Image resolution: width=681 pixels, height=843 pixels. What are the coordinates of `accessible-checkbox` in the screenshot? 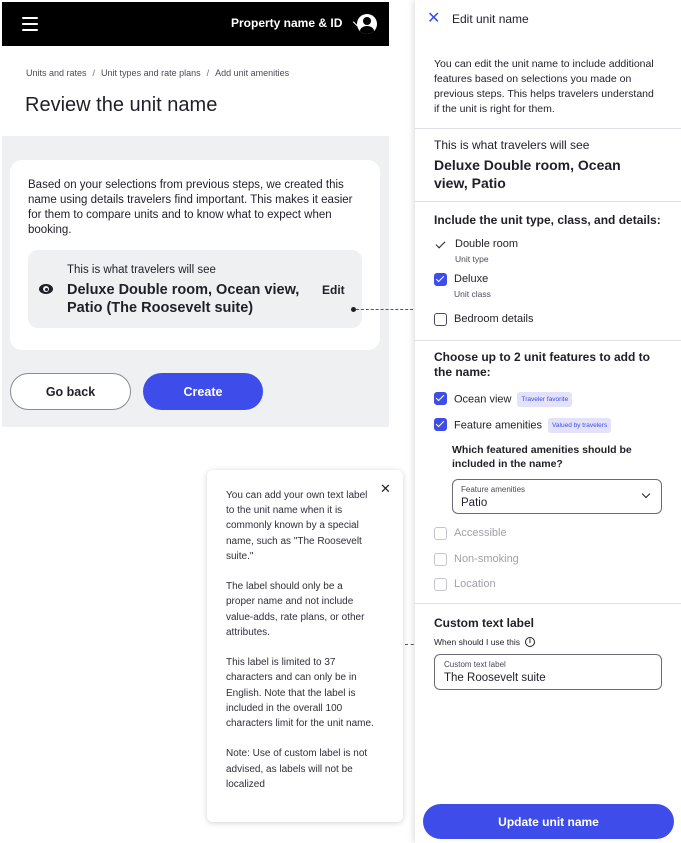 It's located at (440, 533).